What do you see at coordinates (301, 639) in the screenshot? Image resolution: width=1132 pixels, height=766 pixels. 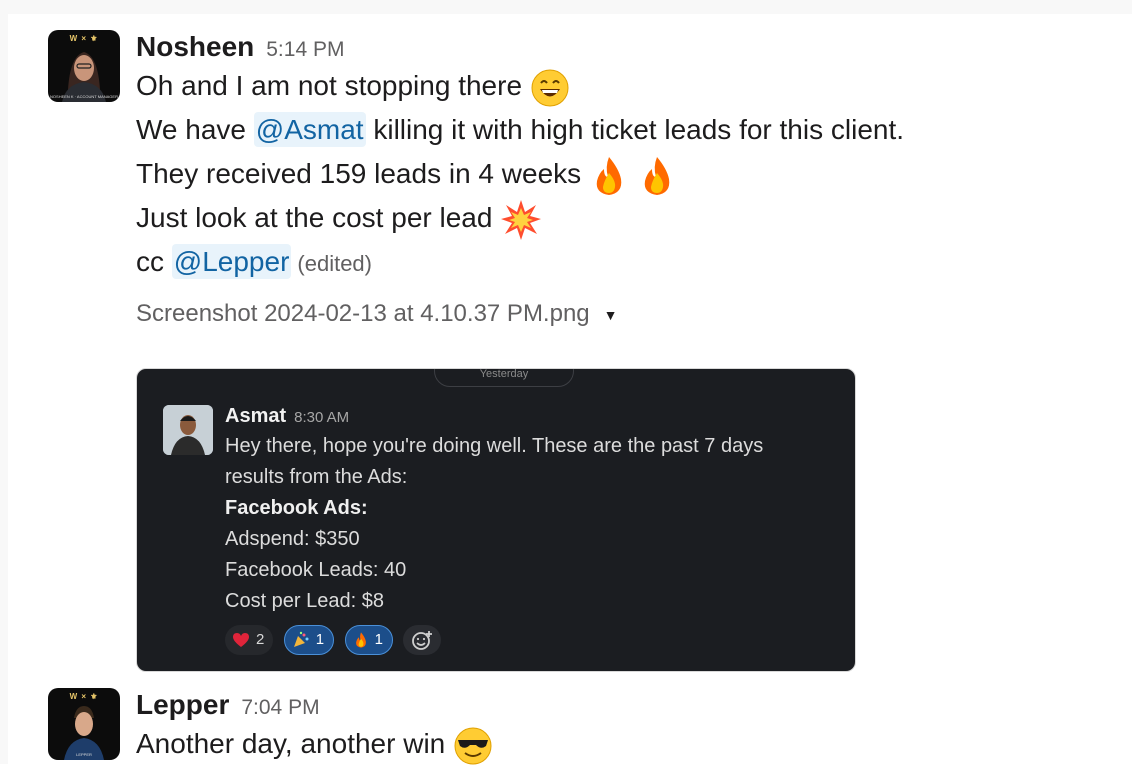 I see `party-popper-icon` at bounding box center [301, 639].